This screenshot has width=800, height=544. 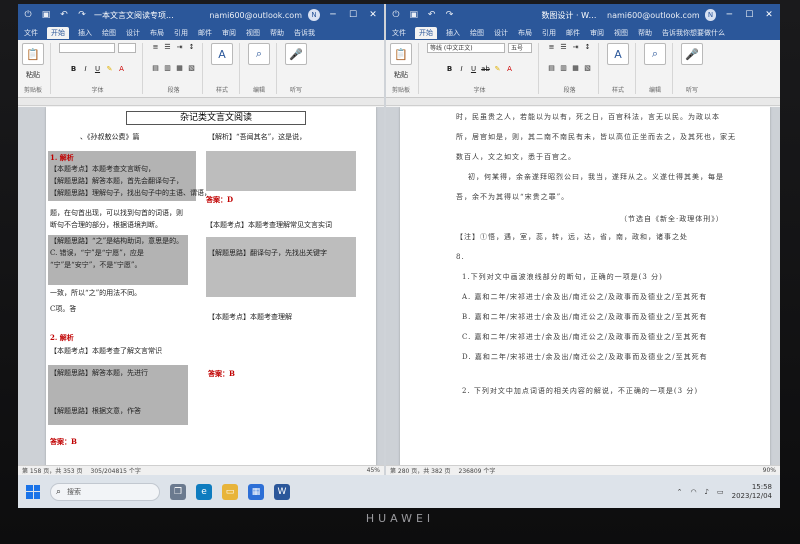 I want to click on dictate-icon: 🎤, so click(x=692, y=54).